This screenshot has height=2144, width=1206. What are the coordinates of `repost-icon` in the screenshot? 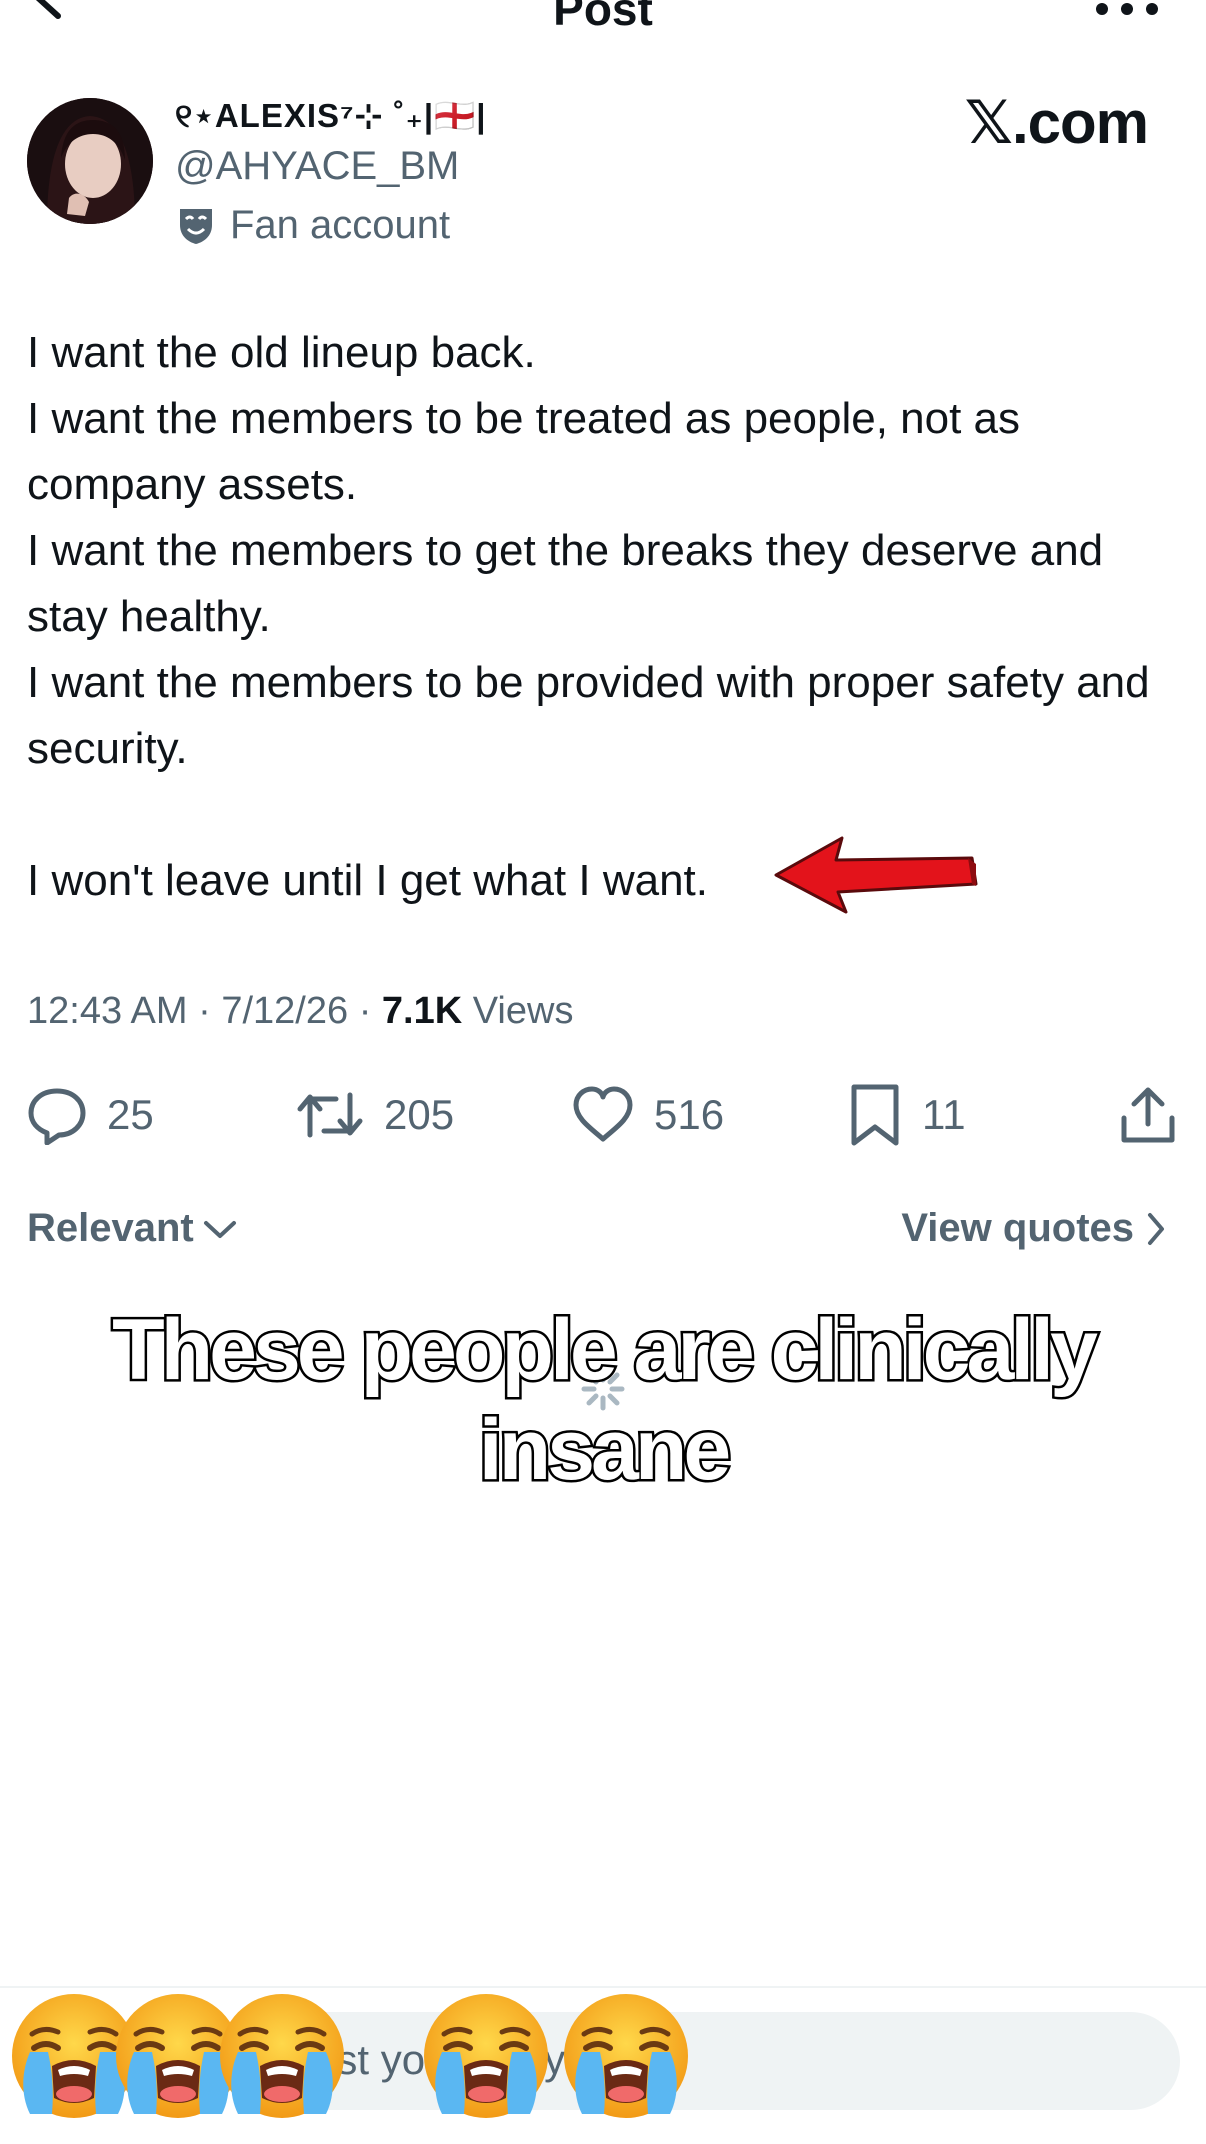 It's located at (330, 1115).